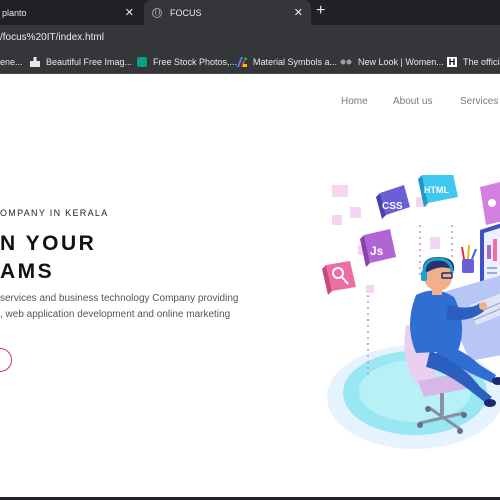  I want to click on nav-home: Home, so click(354, 101).